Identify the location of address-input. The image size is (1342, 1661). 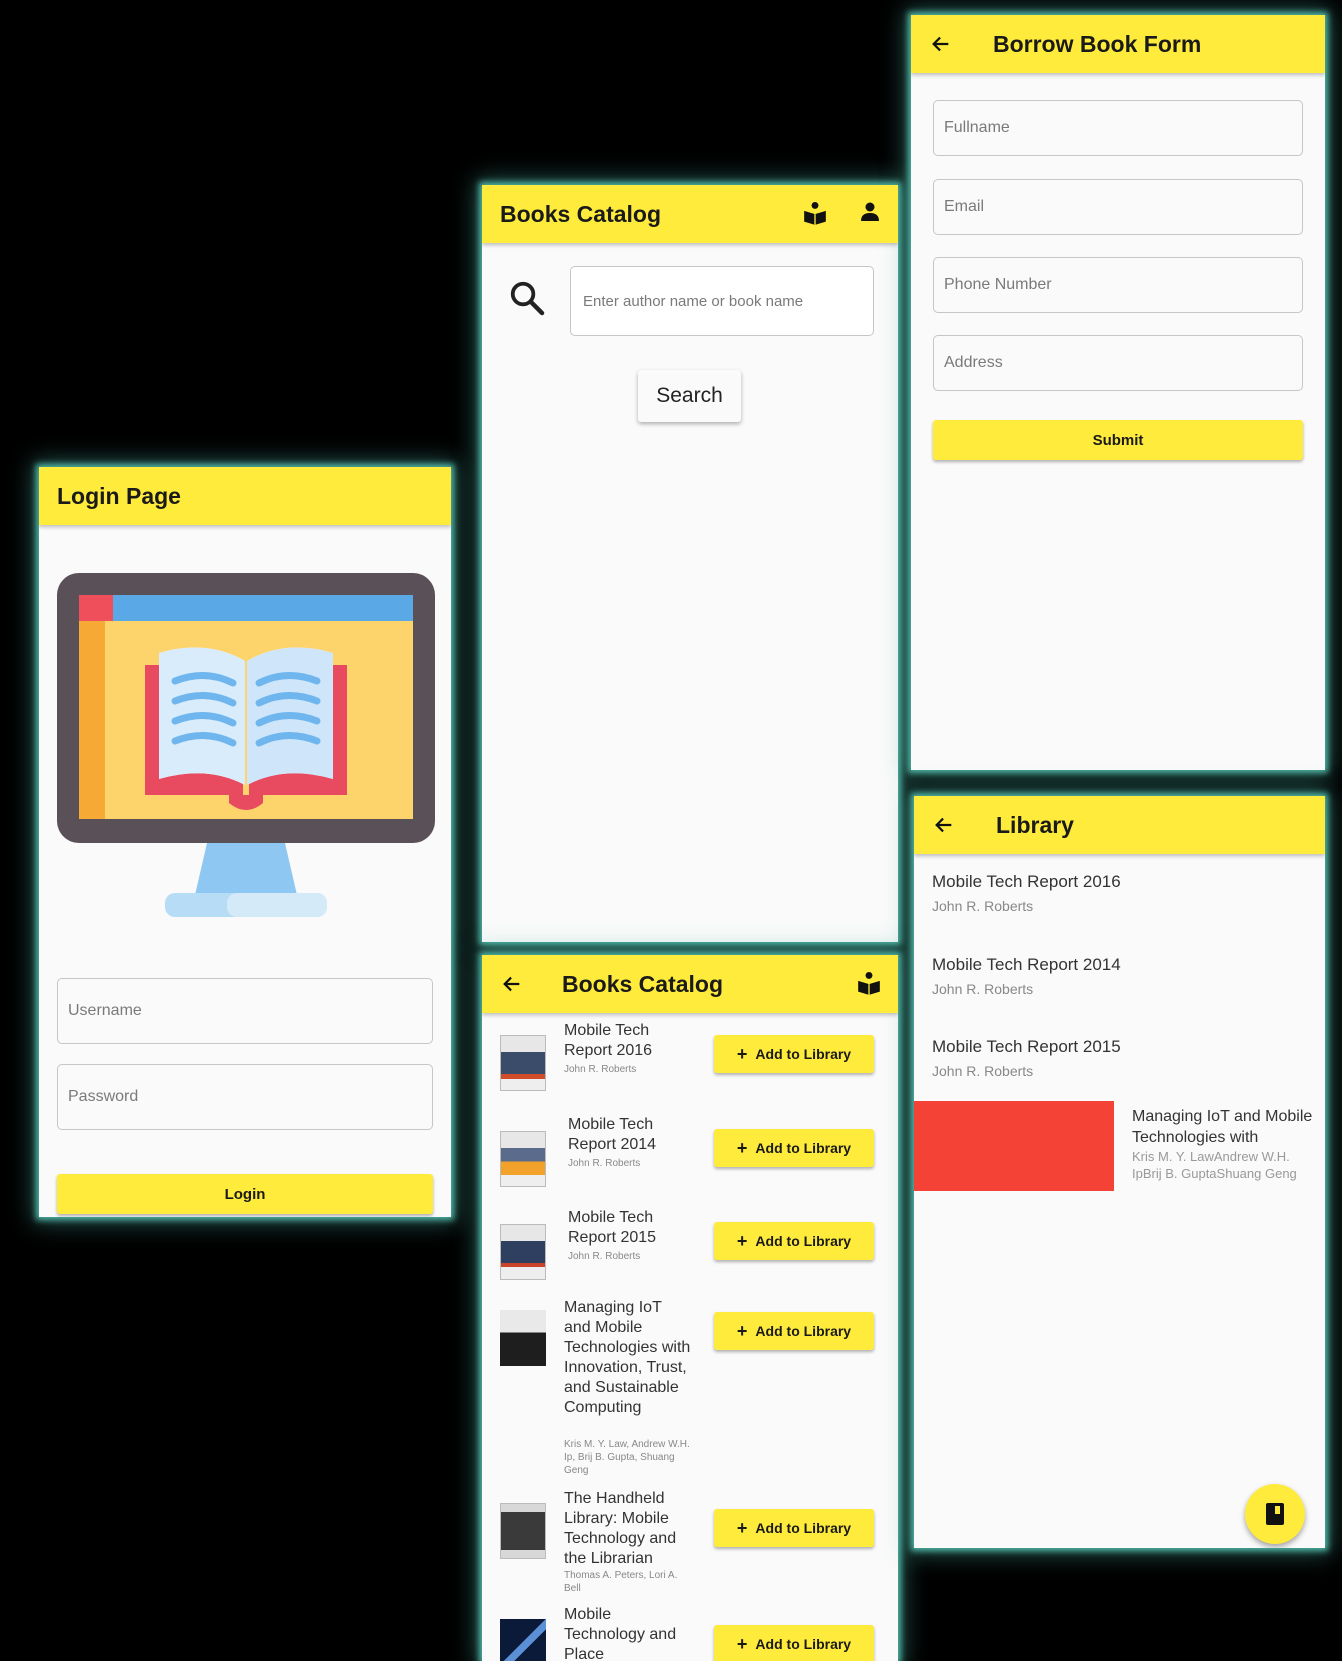
(1118, 363).